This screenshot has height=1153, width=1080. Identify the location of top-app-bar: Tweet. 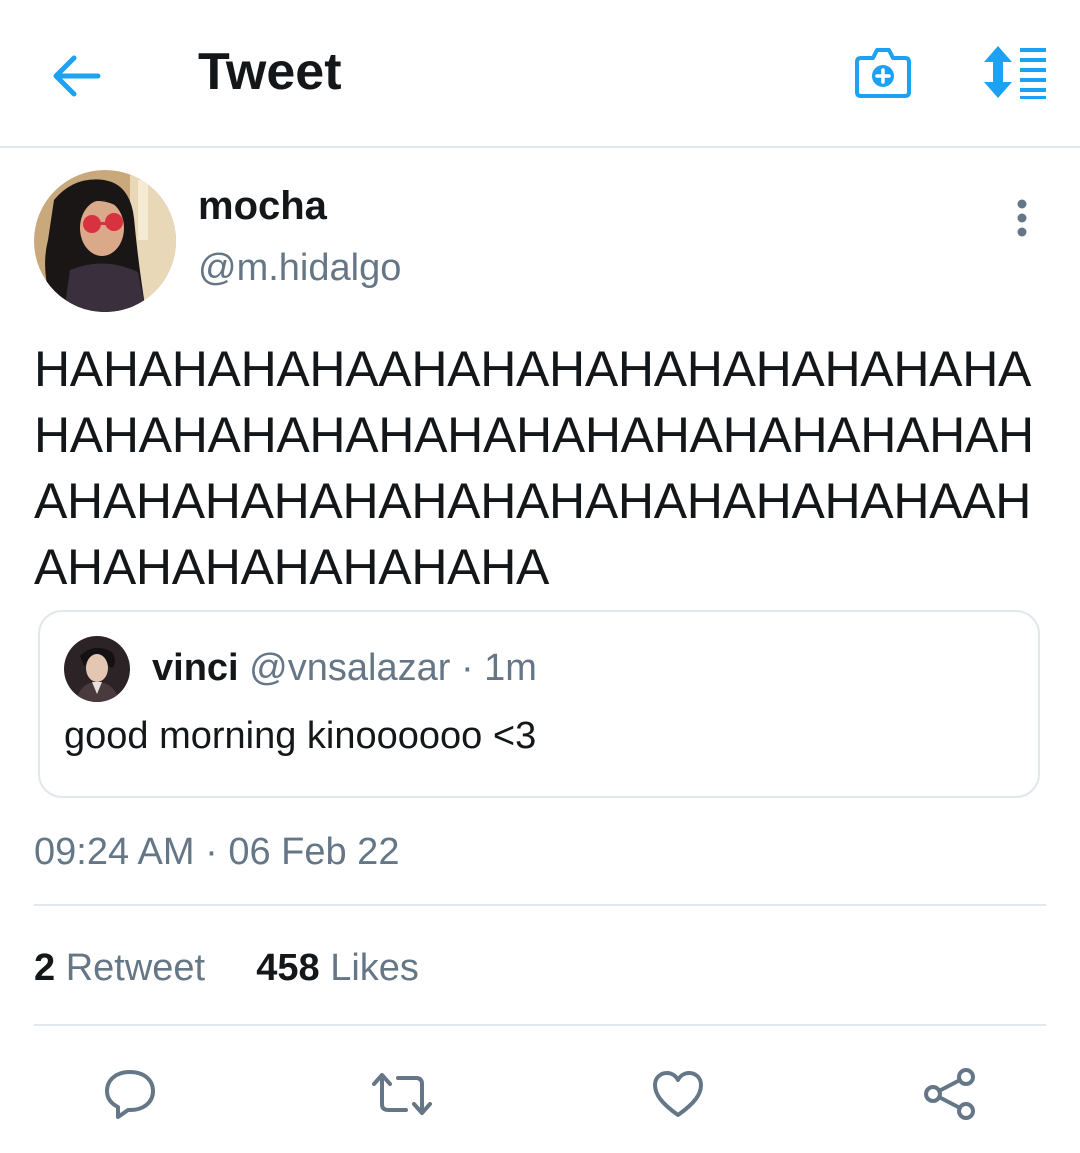
(540, 74).